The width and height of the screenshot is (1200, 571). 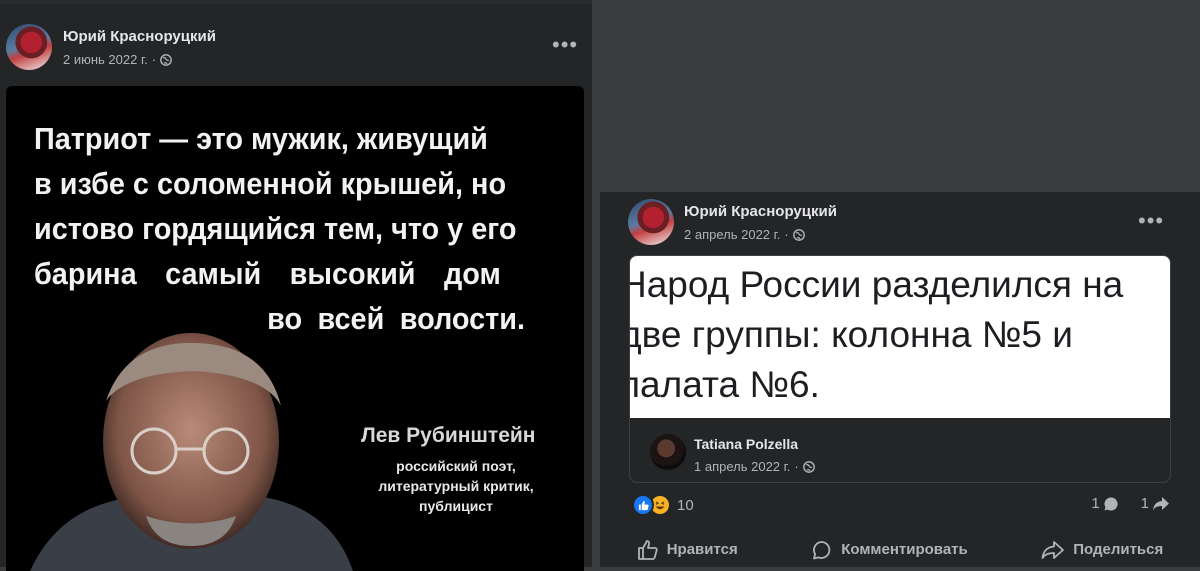 I want to click on quote-line: в избе с соломенной крышей, но, so click(x=270, y=183).